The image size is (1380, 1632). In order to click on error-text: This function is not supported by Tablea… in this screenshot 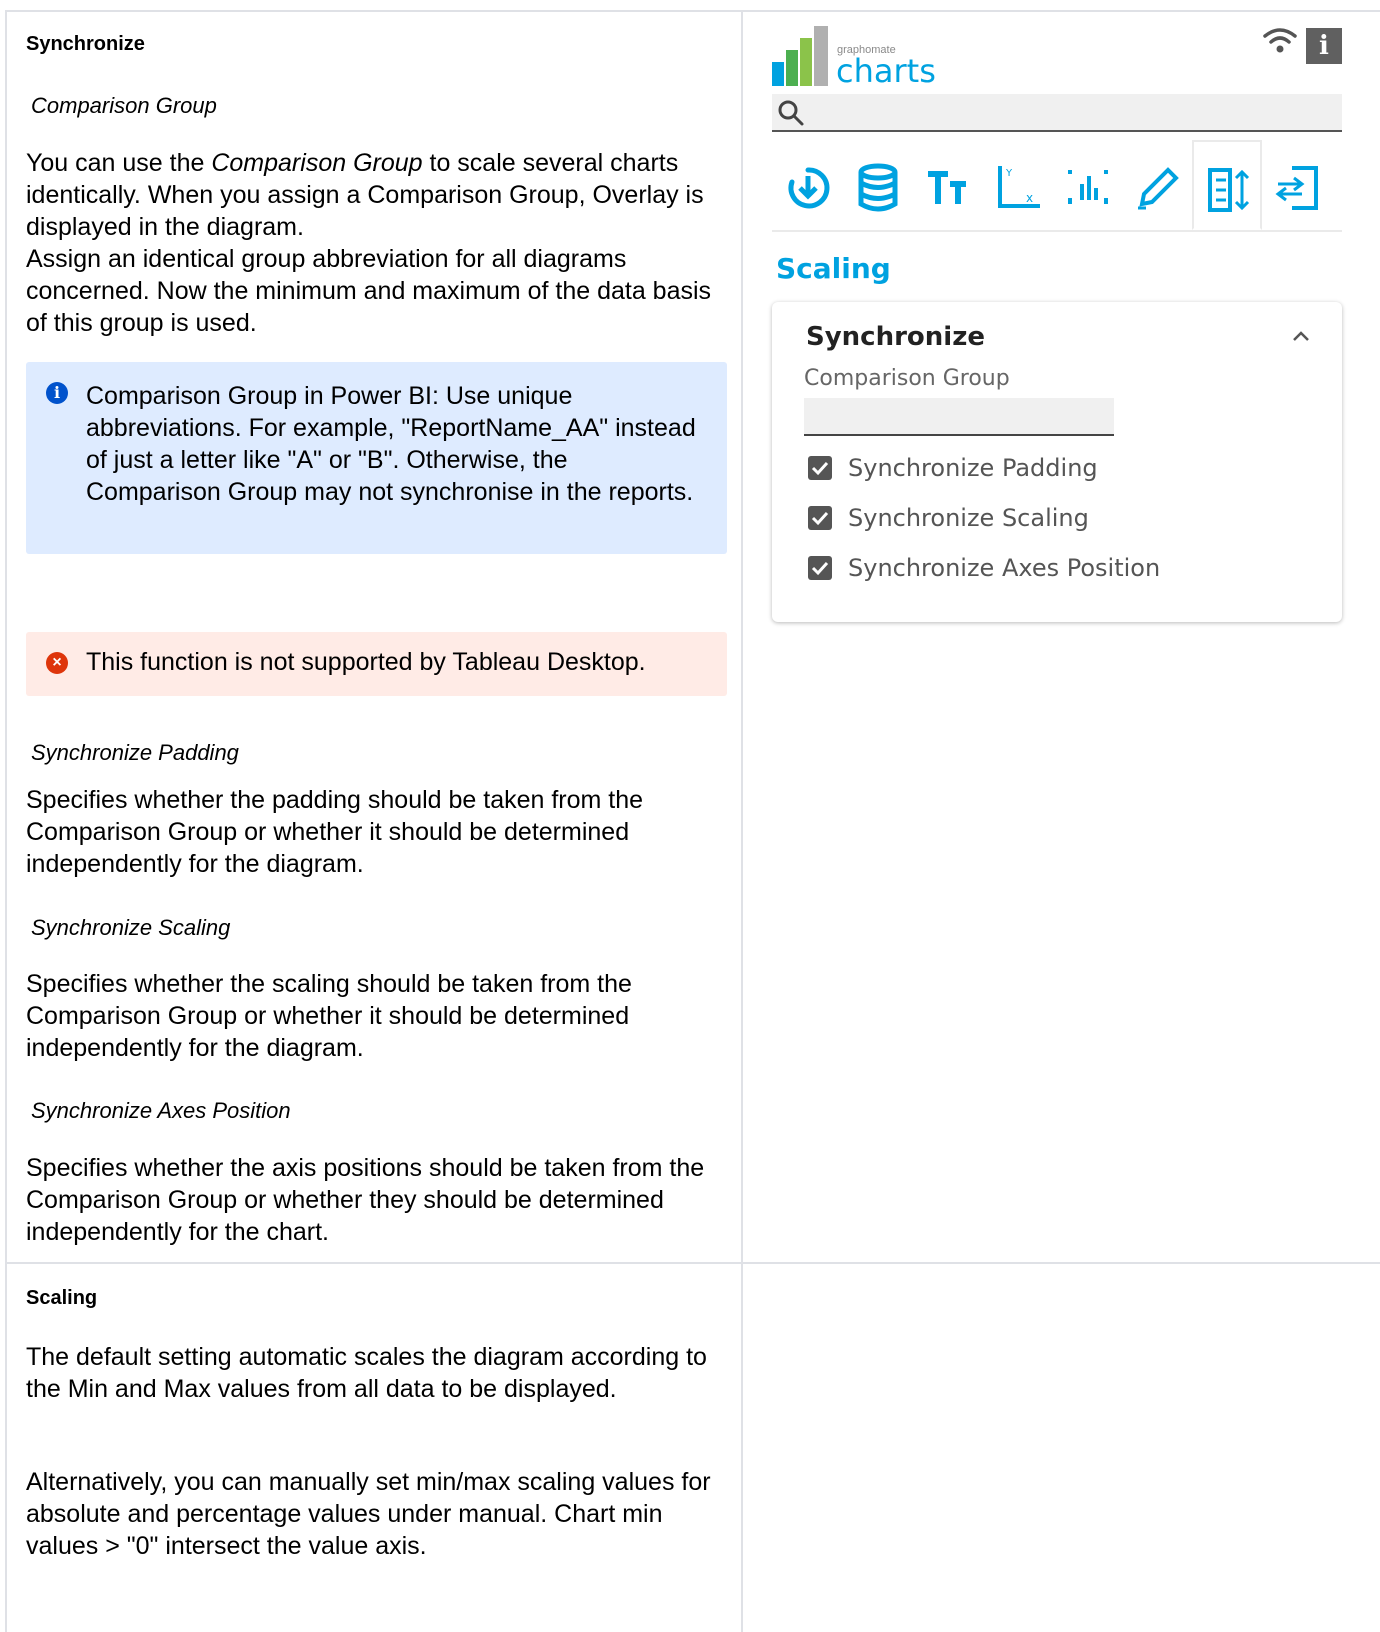, I will do `click(366, 662)`.